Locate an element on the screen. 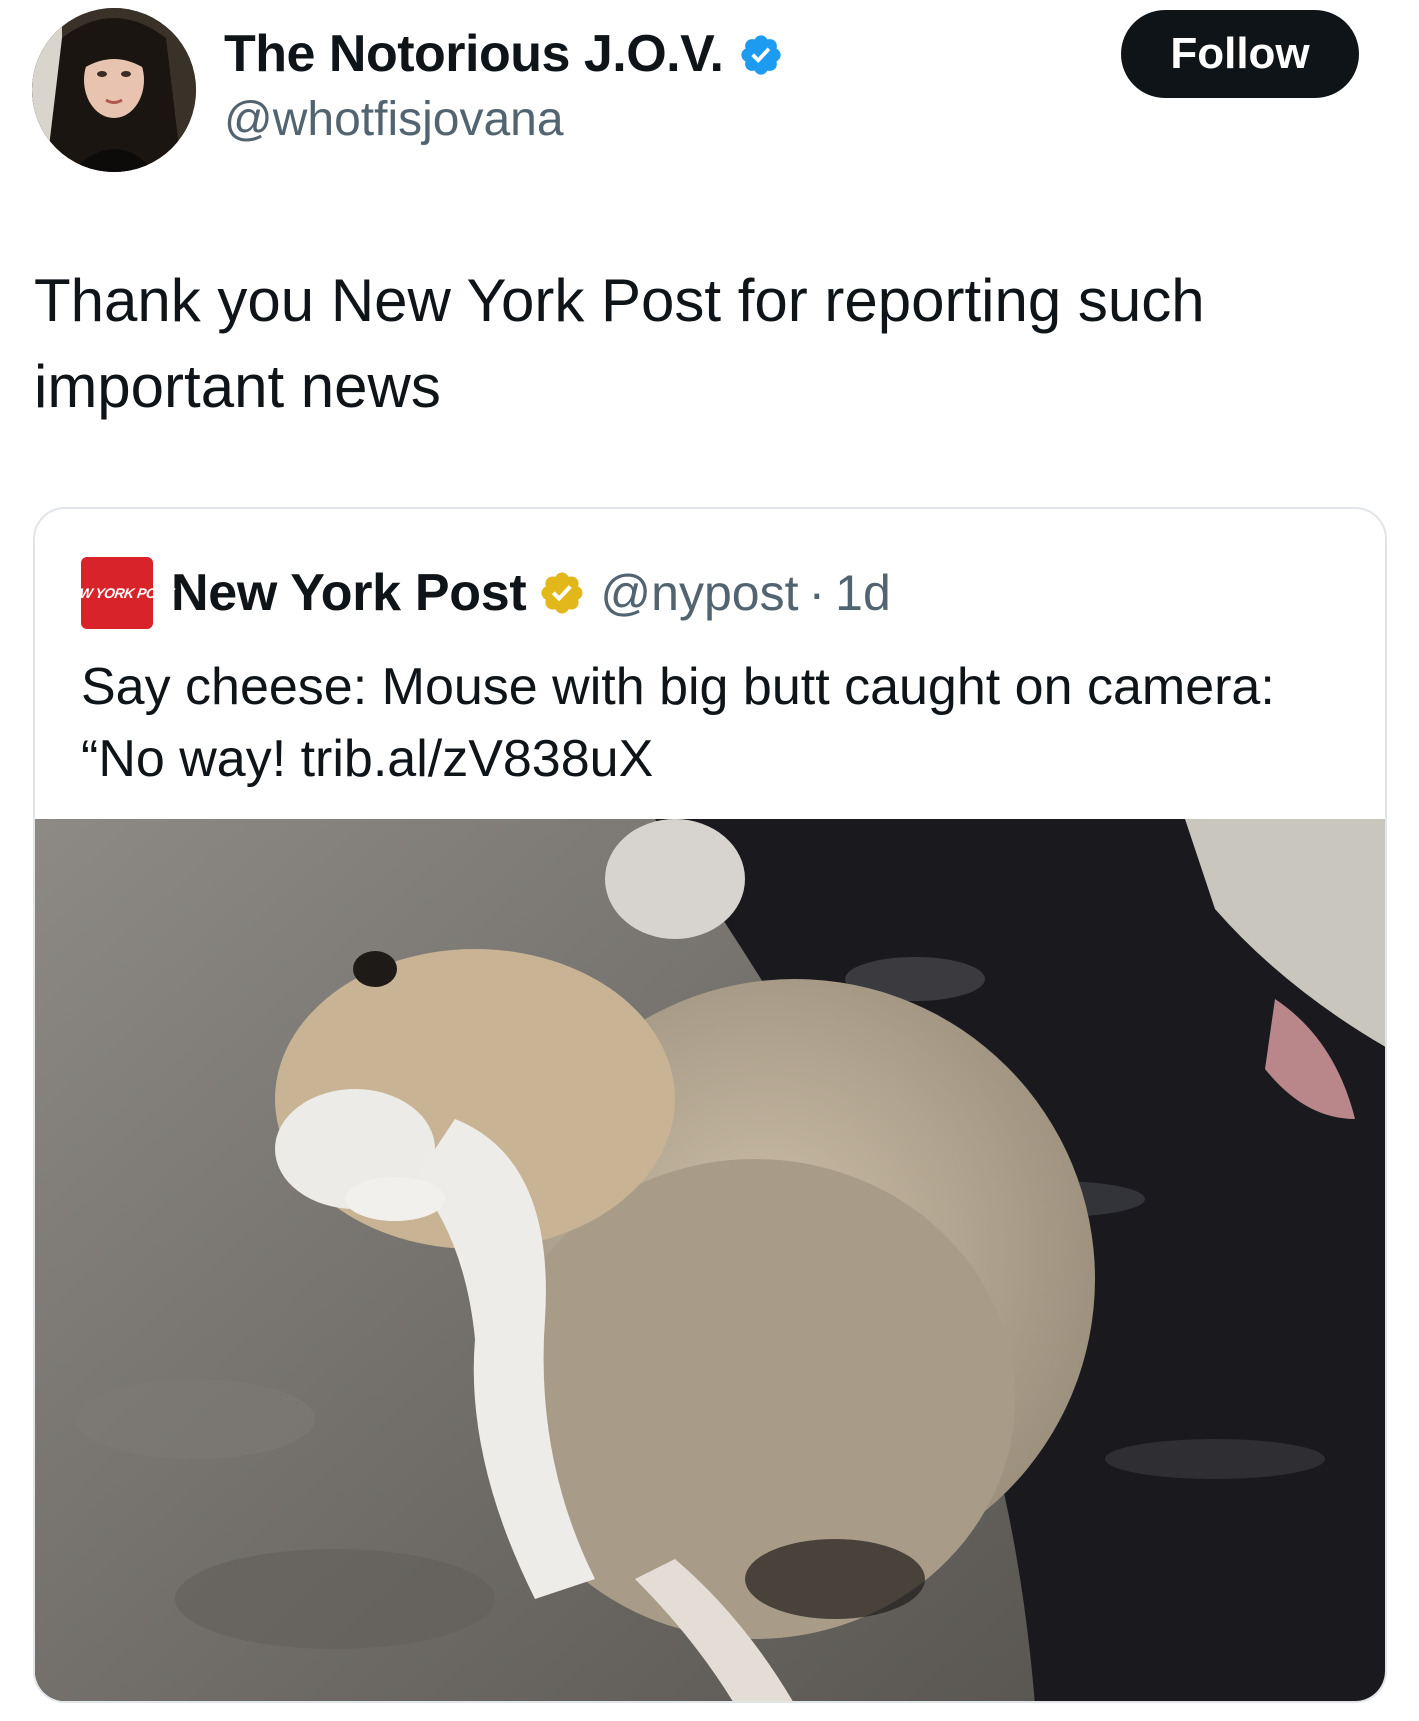 The height and width of the screenshot is (1721, 1419). follow-button: Follow is located at coordinates (1240, 54).